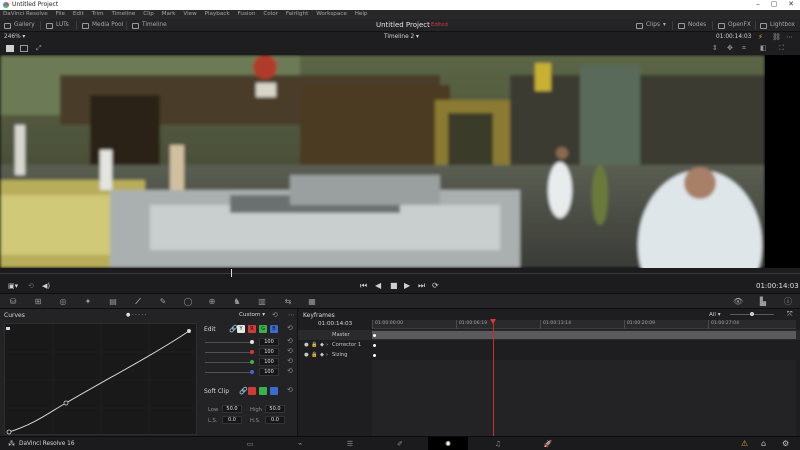  Describe the element at coordinates (10, 48) in the screenshot. I see `single-viewer-icon` at that location.